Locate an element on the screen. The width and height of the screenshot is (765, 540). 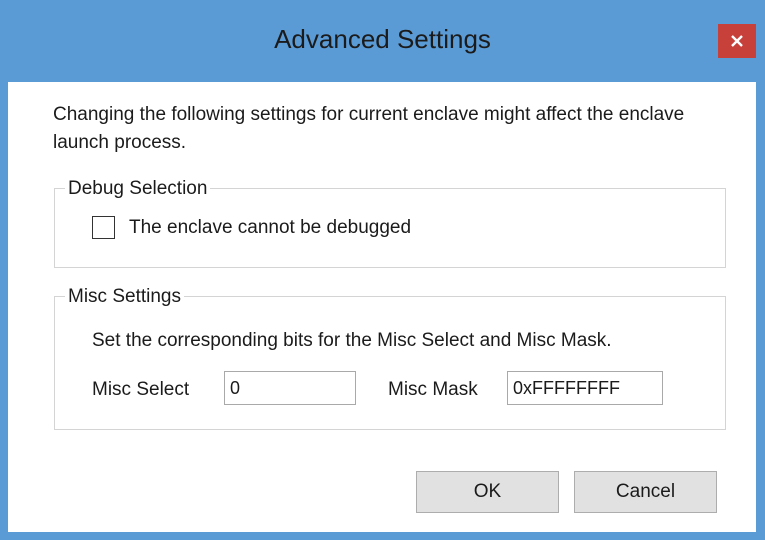
debug-disabled-label: The enclave cannot be debugged is located at coordinates (270, 228).